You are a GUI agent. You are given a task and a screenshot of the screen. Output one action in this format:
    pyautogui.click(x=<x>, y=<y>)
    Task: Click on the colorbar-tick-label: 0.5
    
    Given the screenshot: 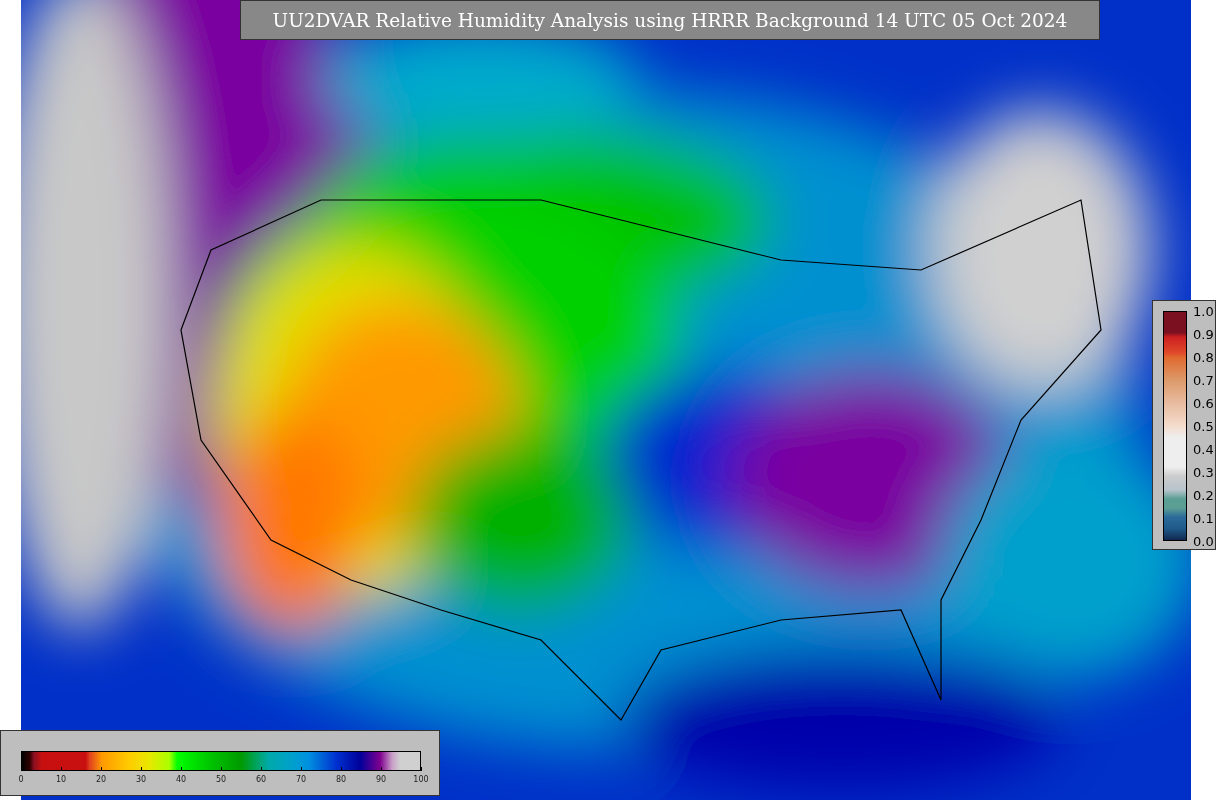 What is the action you would take?
    pyautogui.click(x=1203, y=426)
    